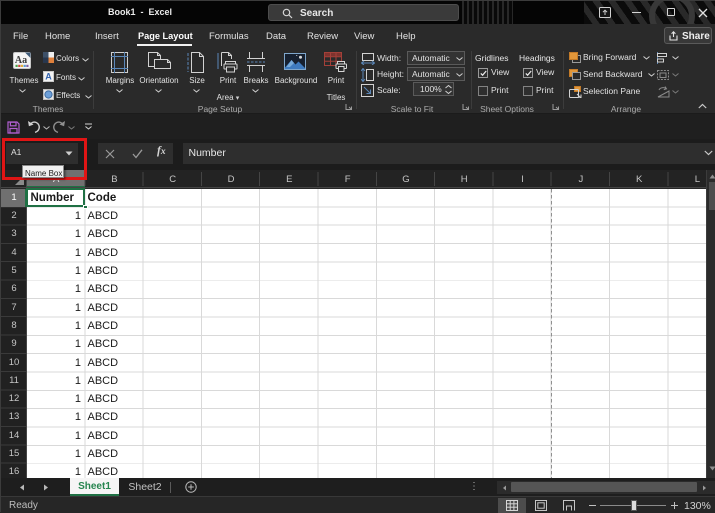 The width and height of the screenshot is (715, 513). What do you see at coordinates (48, 77) in the screenshot?
I see `svg-text: A` at bounding box center [48, 77].